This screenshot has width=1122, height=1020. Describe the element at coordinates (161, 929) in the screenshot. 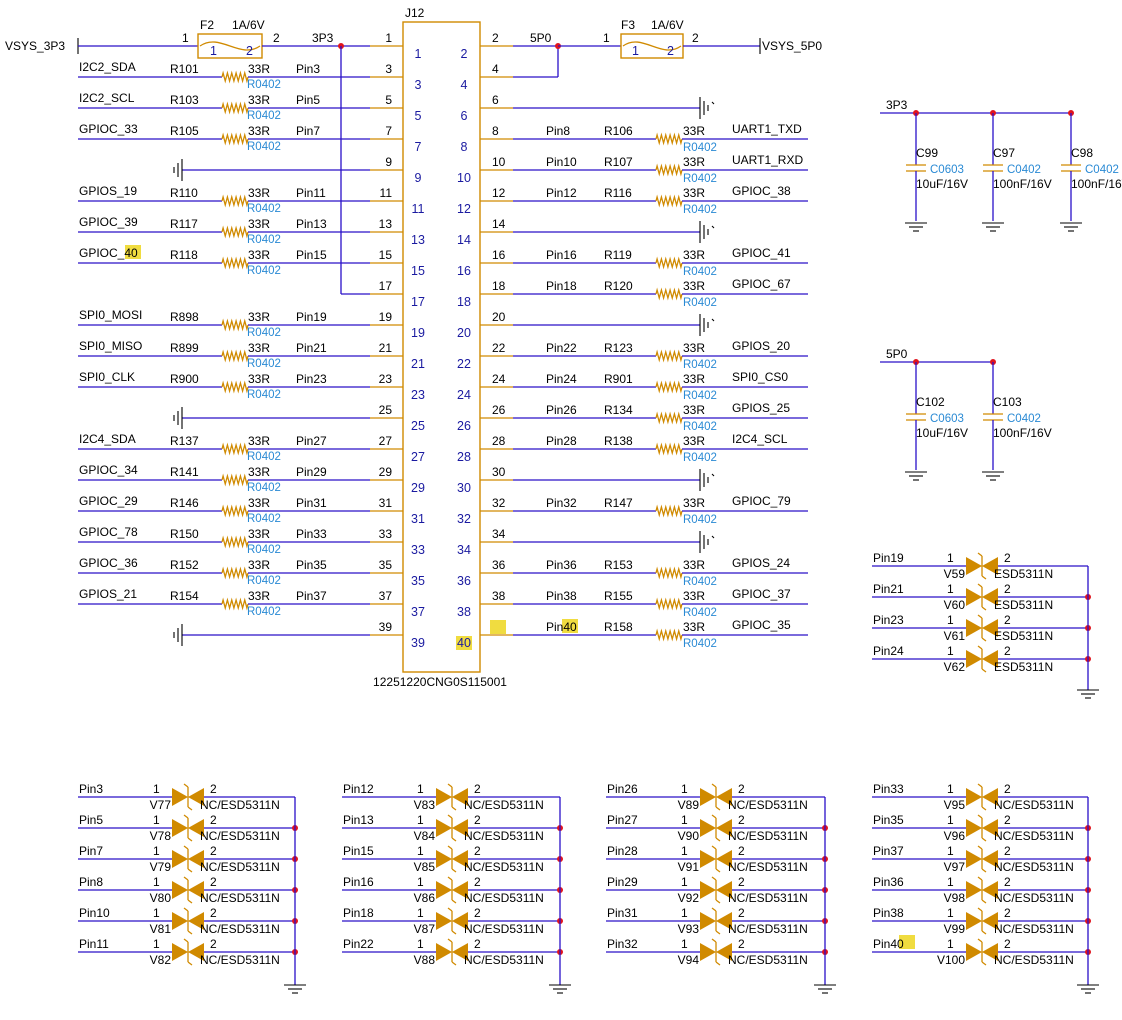

I see `esd-ref: V81` at that location.